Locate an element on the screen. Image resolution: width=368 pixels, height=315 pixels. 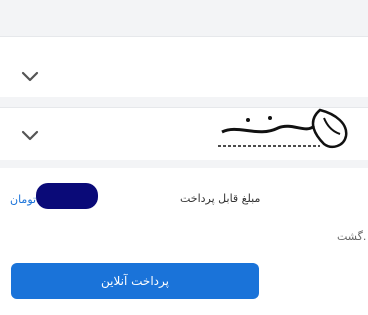
amount-label: مبلغ قابل پرداخت is located at coordinates (220, 198).